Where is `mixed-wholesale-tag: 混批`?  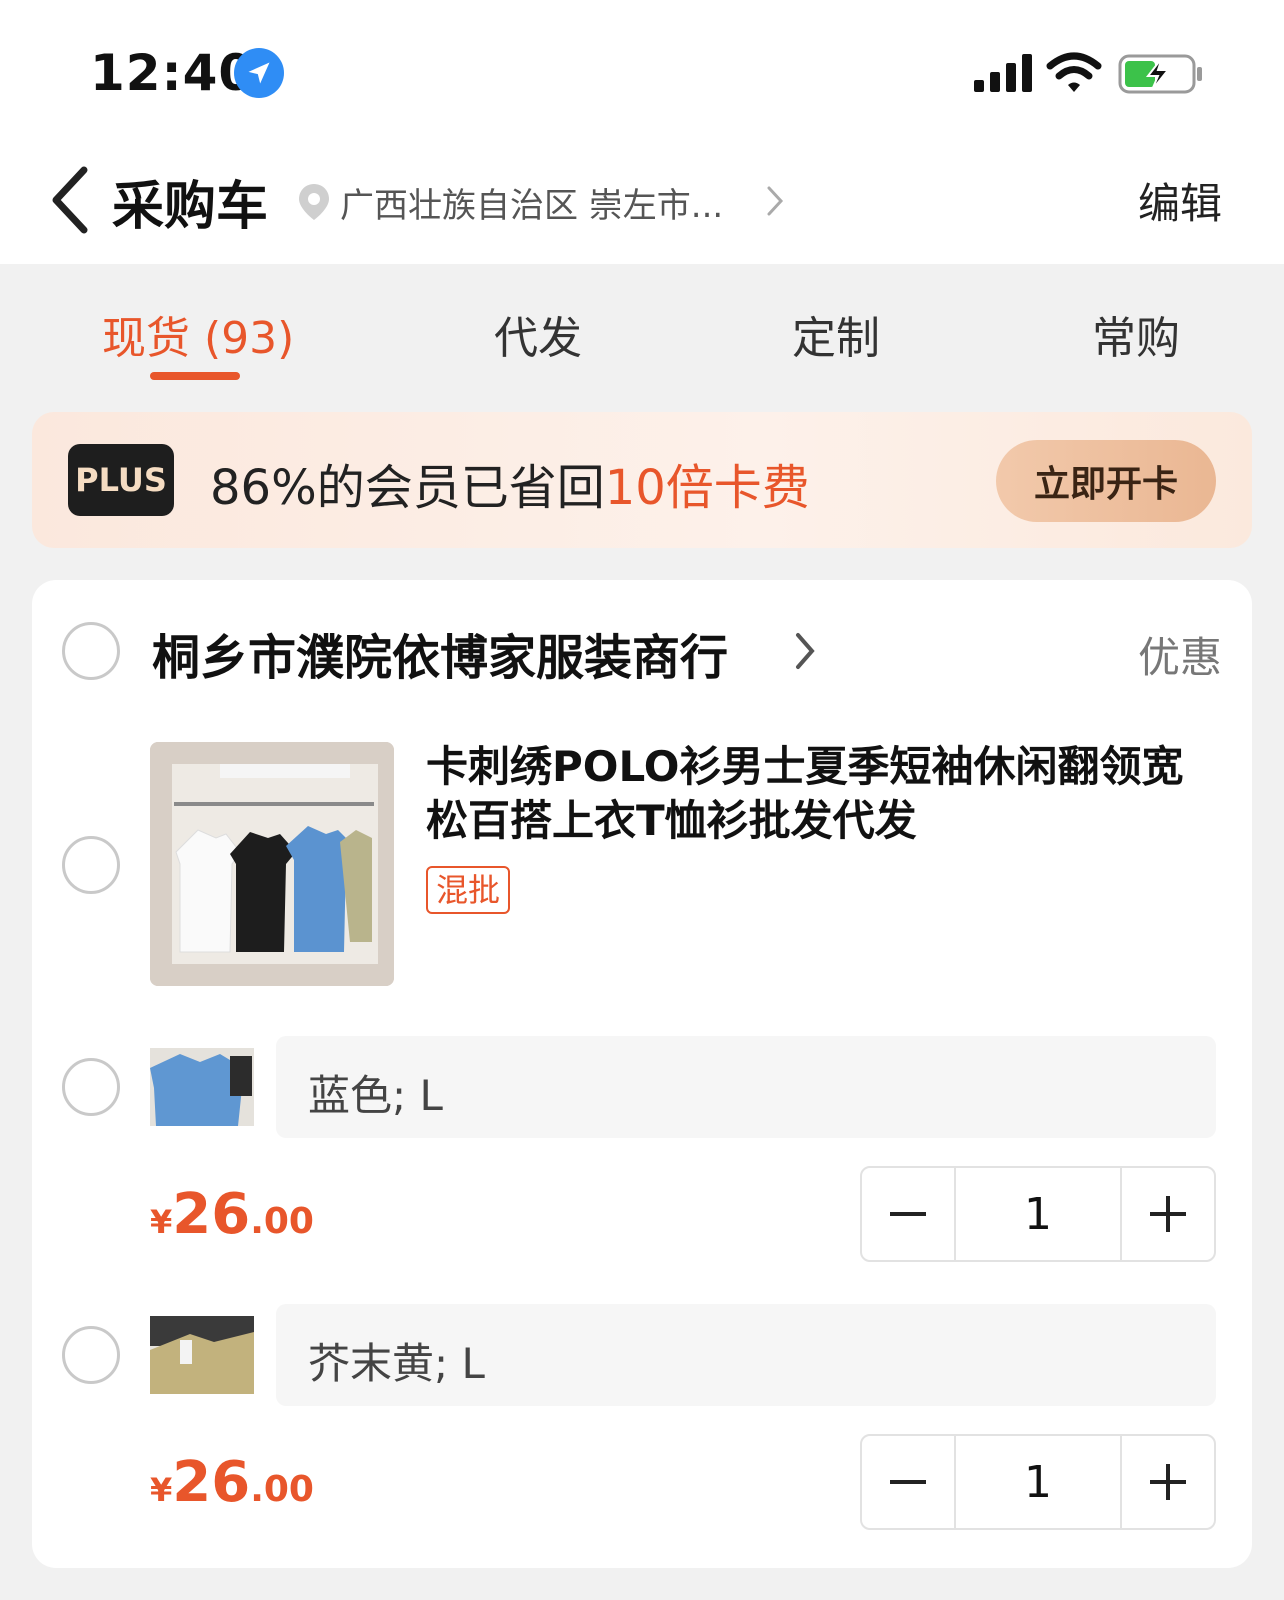
mixed-wholesale-tag: 混批 is located at coordinates (468, 890).